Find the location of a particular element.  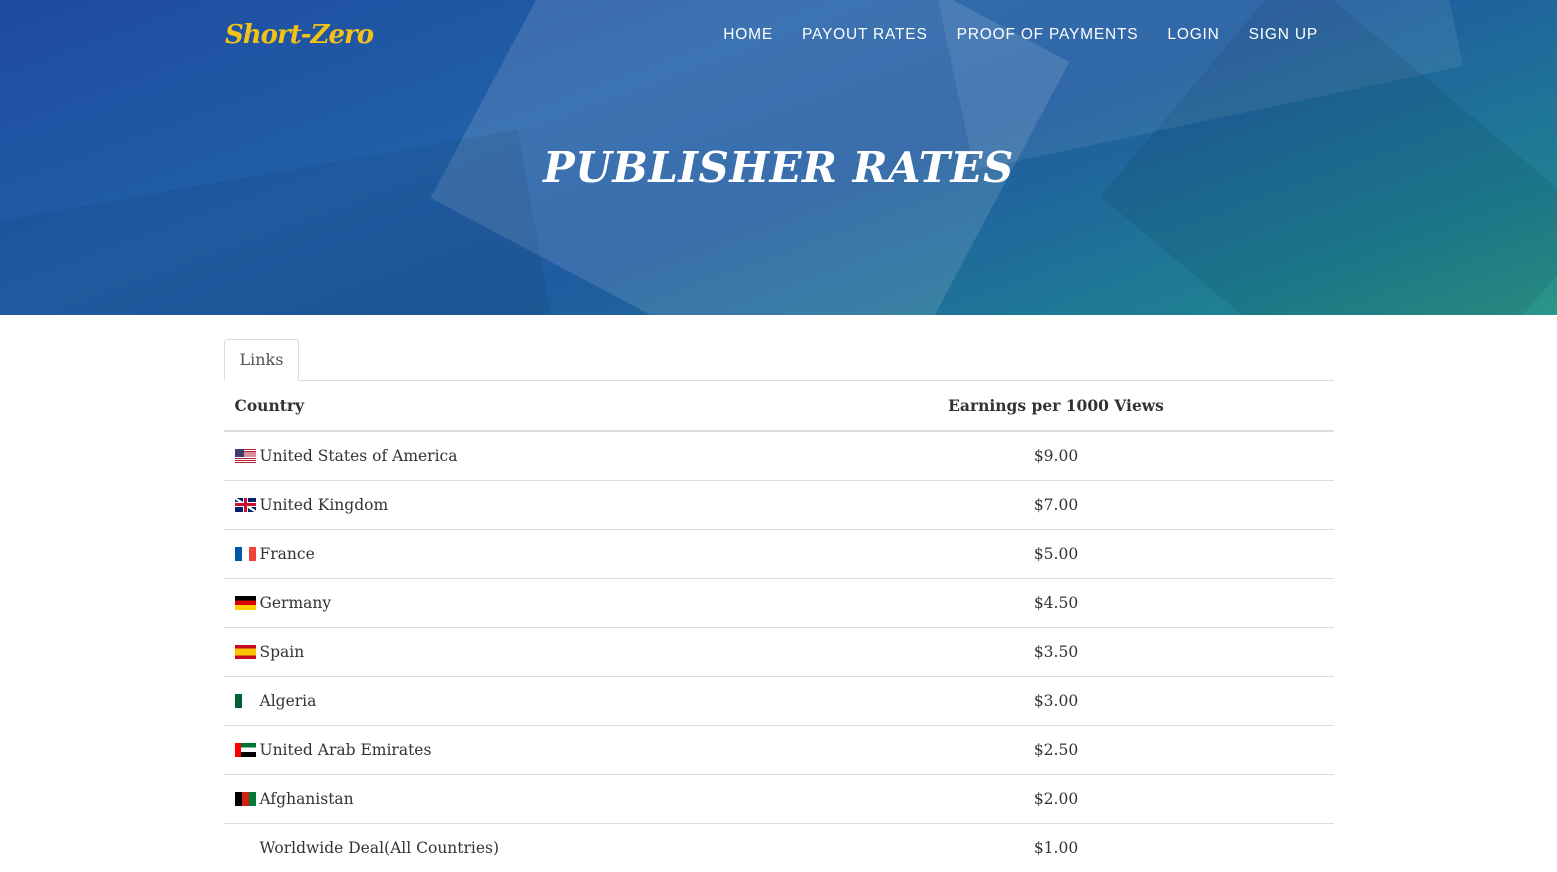

column-earnings: Earnings per 1000 Views is located at coordinates (1056, 406).